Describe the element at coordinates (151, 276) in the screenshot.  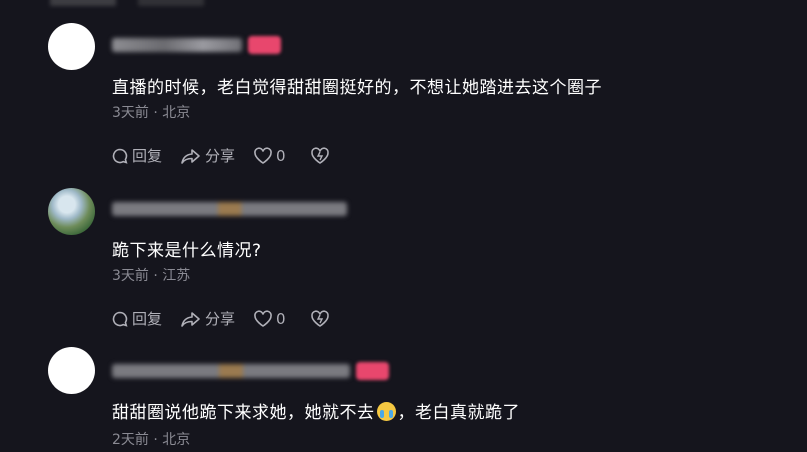
I see `comment-meta: 3天前 · 江苏` at that location.